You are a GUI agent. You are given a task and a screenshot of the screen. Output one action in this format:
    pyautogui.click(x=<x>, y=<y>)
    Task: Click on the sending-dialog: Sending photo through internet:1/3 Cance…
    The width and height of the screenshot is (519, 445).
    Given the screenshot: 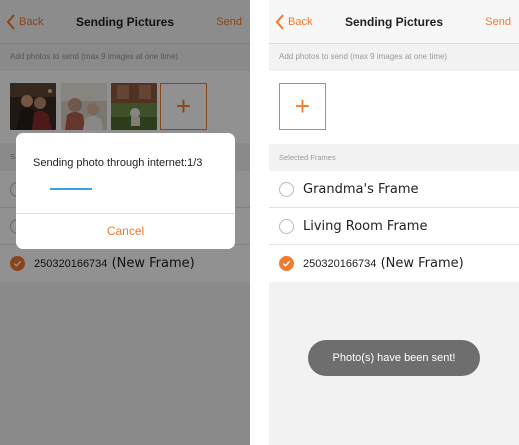 What is the action you would take?
    pyautogui.click(x=125, y=191)
    